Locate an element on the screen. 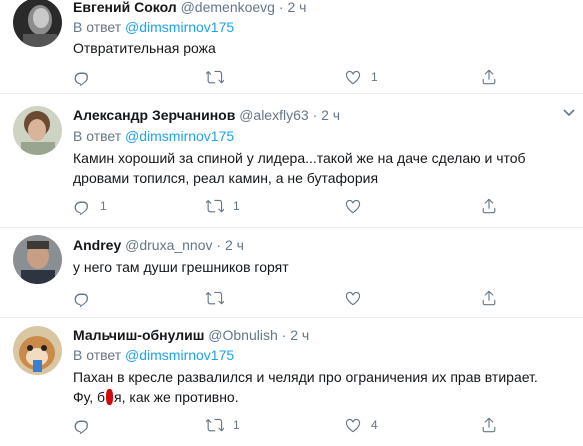 The height and width of the screenshot is (446, 583). tweet-actions: 1 is located at coordinates (323, 77).